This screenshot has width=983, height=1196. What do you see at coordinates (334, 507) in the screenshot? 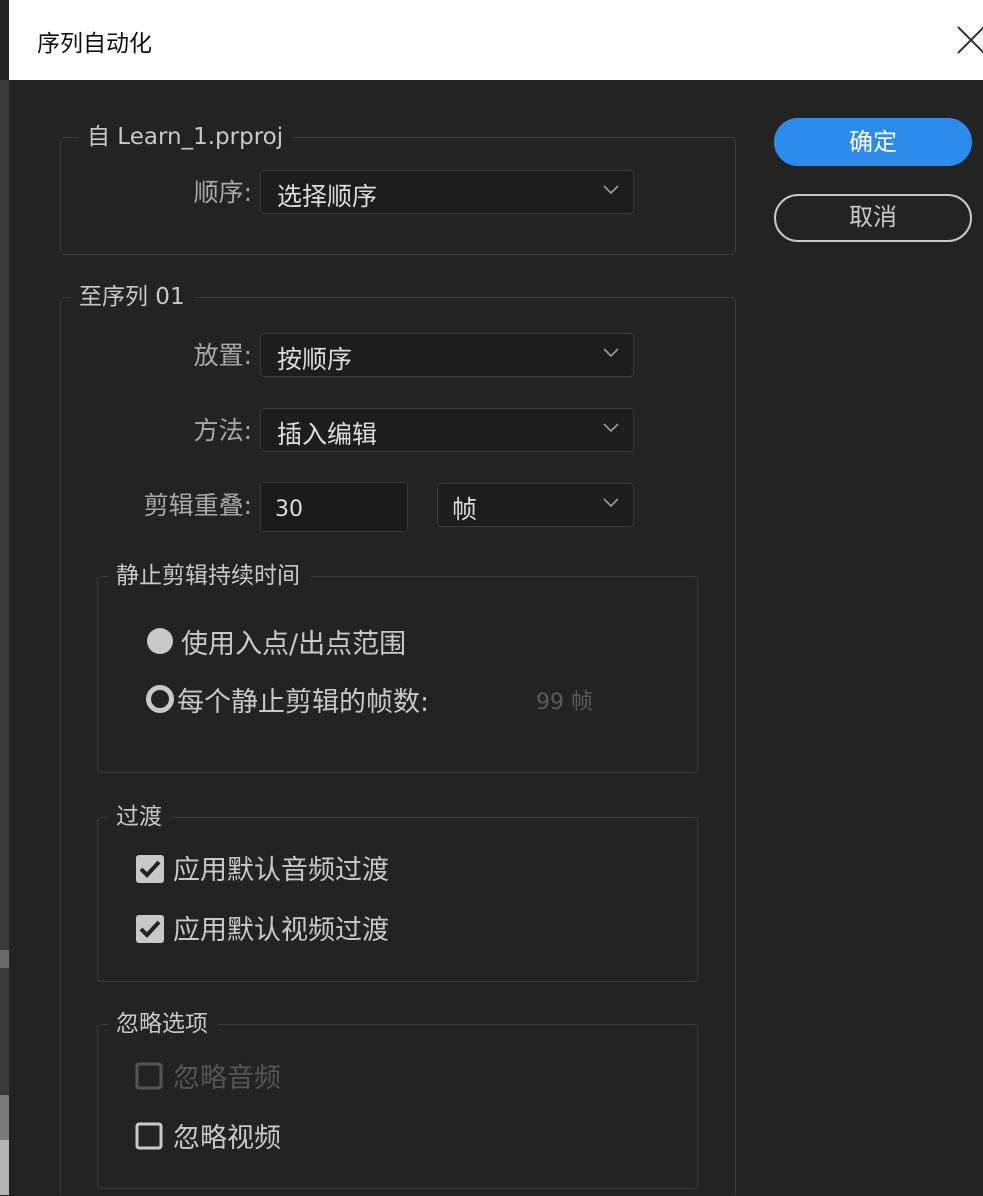
I see `overlap-input: 30` at bounding box center [334, 507].